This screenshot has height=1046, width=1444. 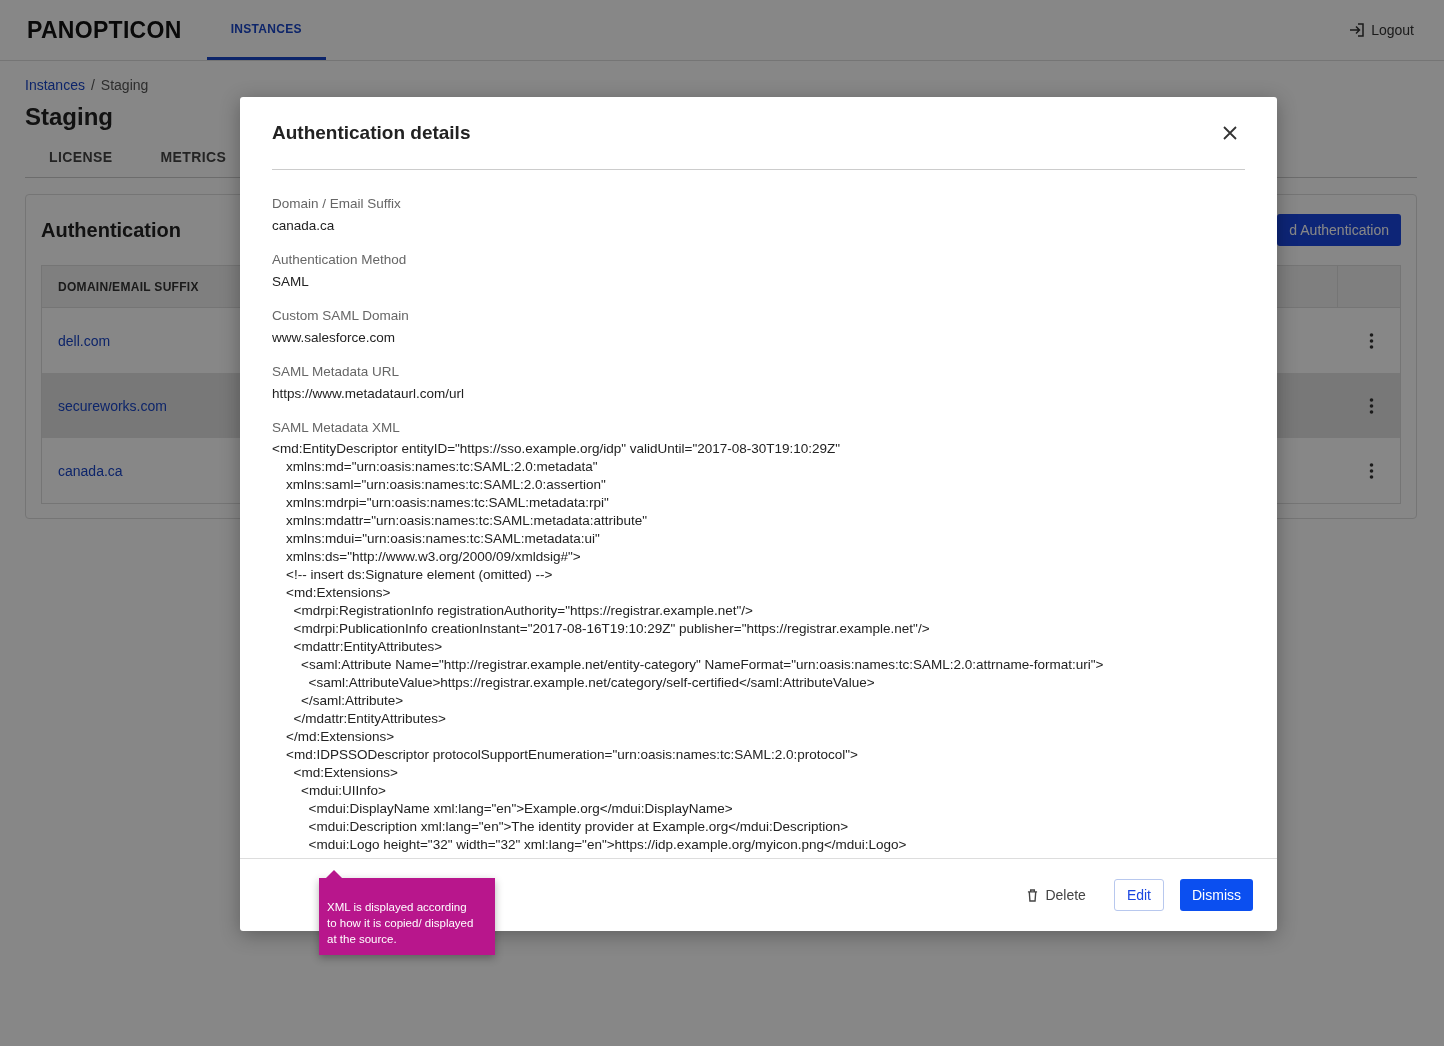 I want to click on xml-line: xmlns:mdui="urn:oasis:names:tc:SAML:metadata:ui", so click(x=443, y=539).